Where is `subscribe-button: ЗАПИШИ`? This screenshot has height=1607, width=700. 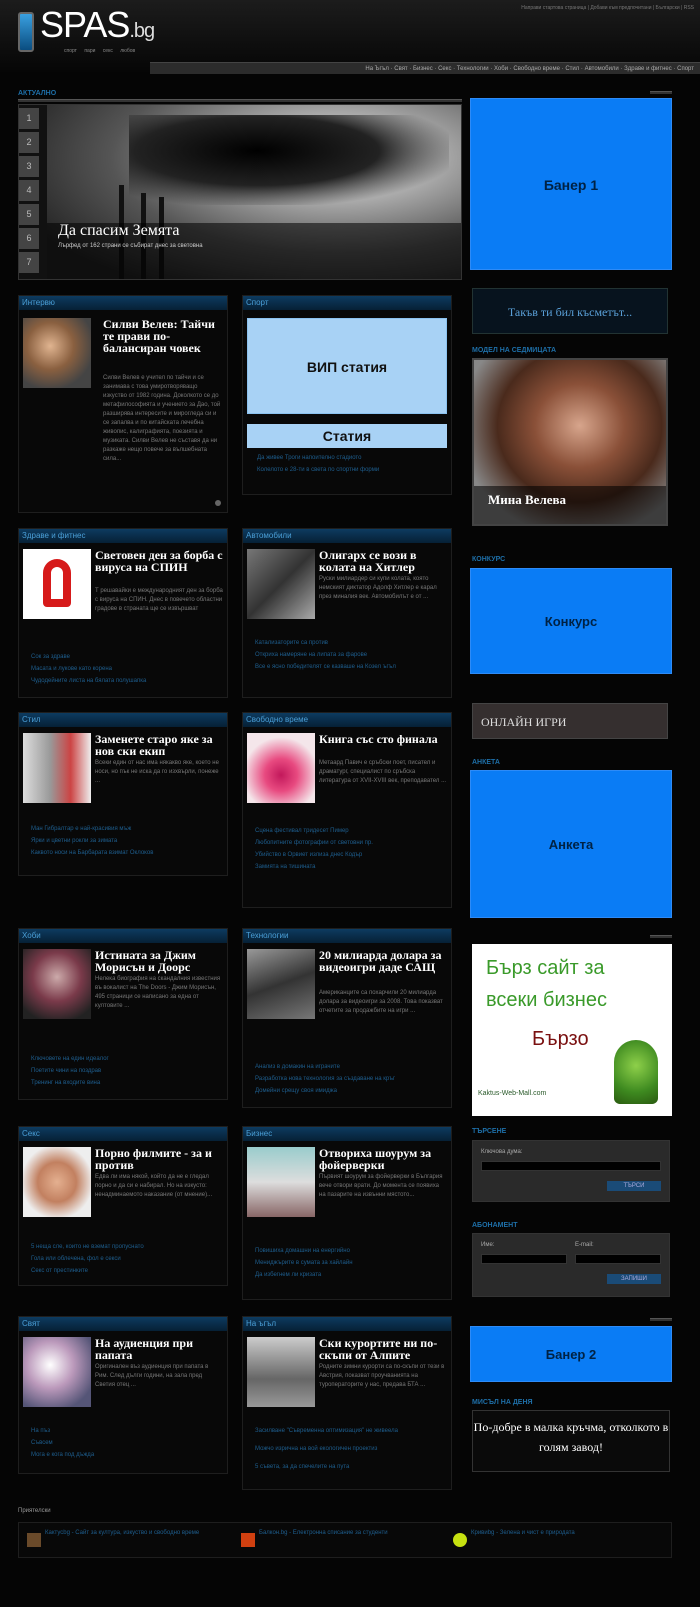
subscribe-button: ЗАПИШИ is located at coordinates (634, 1279).